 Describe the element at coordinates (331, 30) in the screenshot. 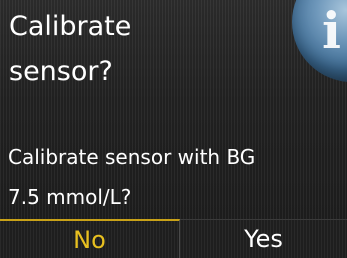

I see `info-glyph: i` at that location.